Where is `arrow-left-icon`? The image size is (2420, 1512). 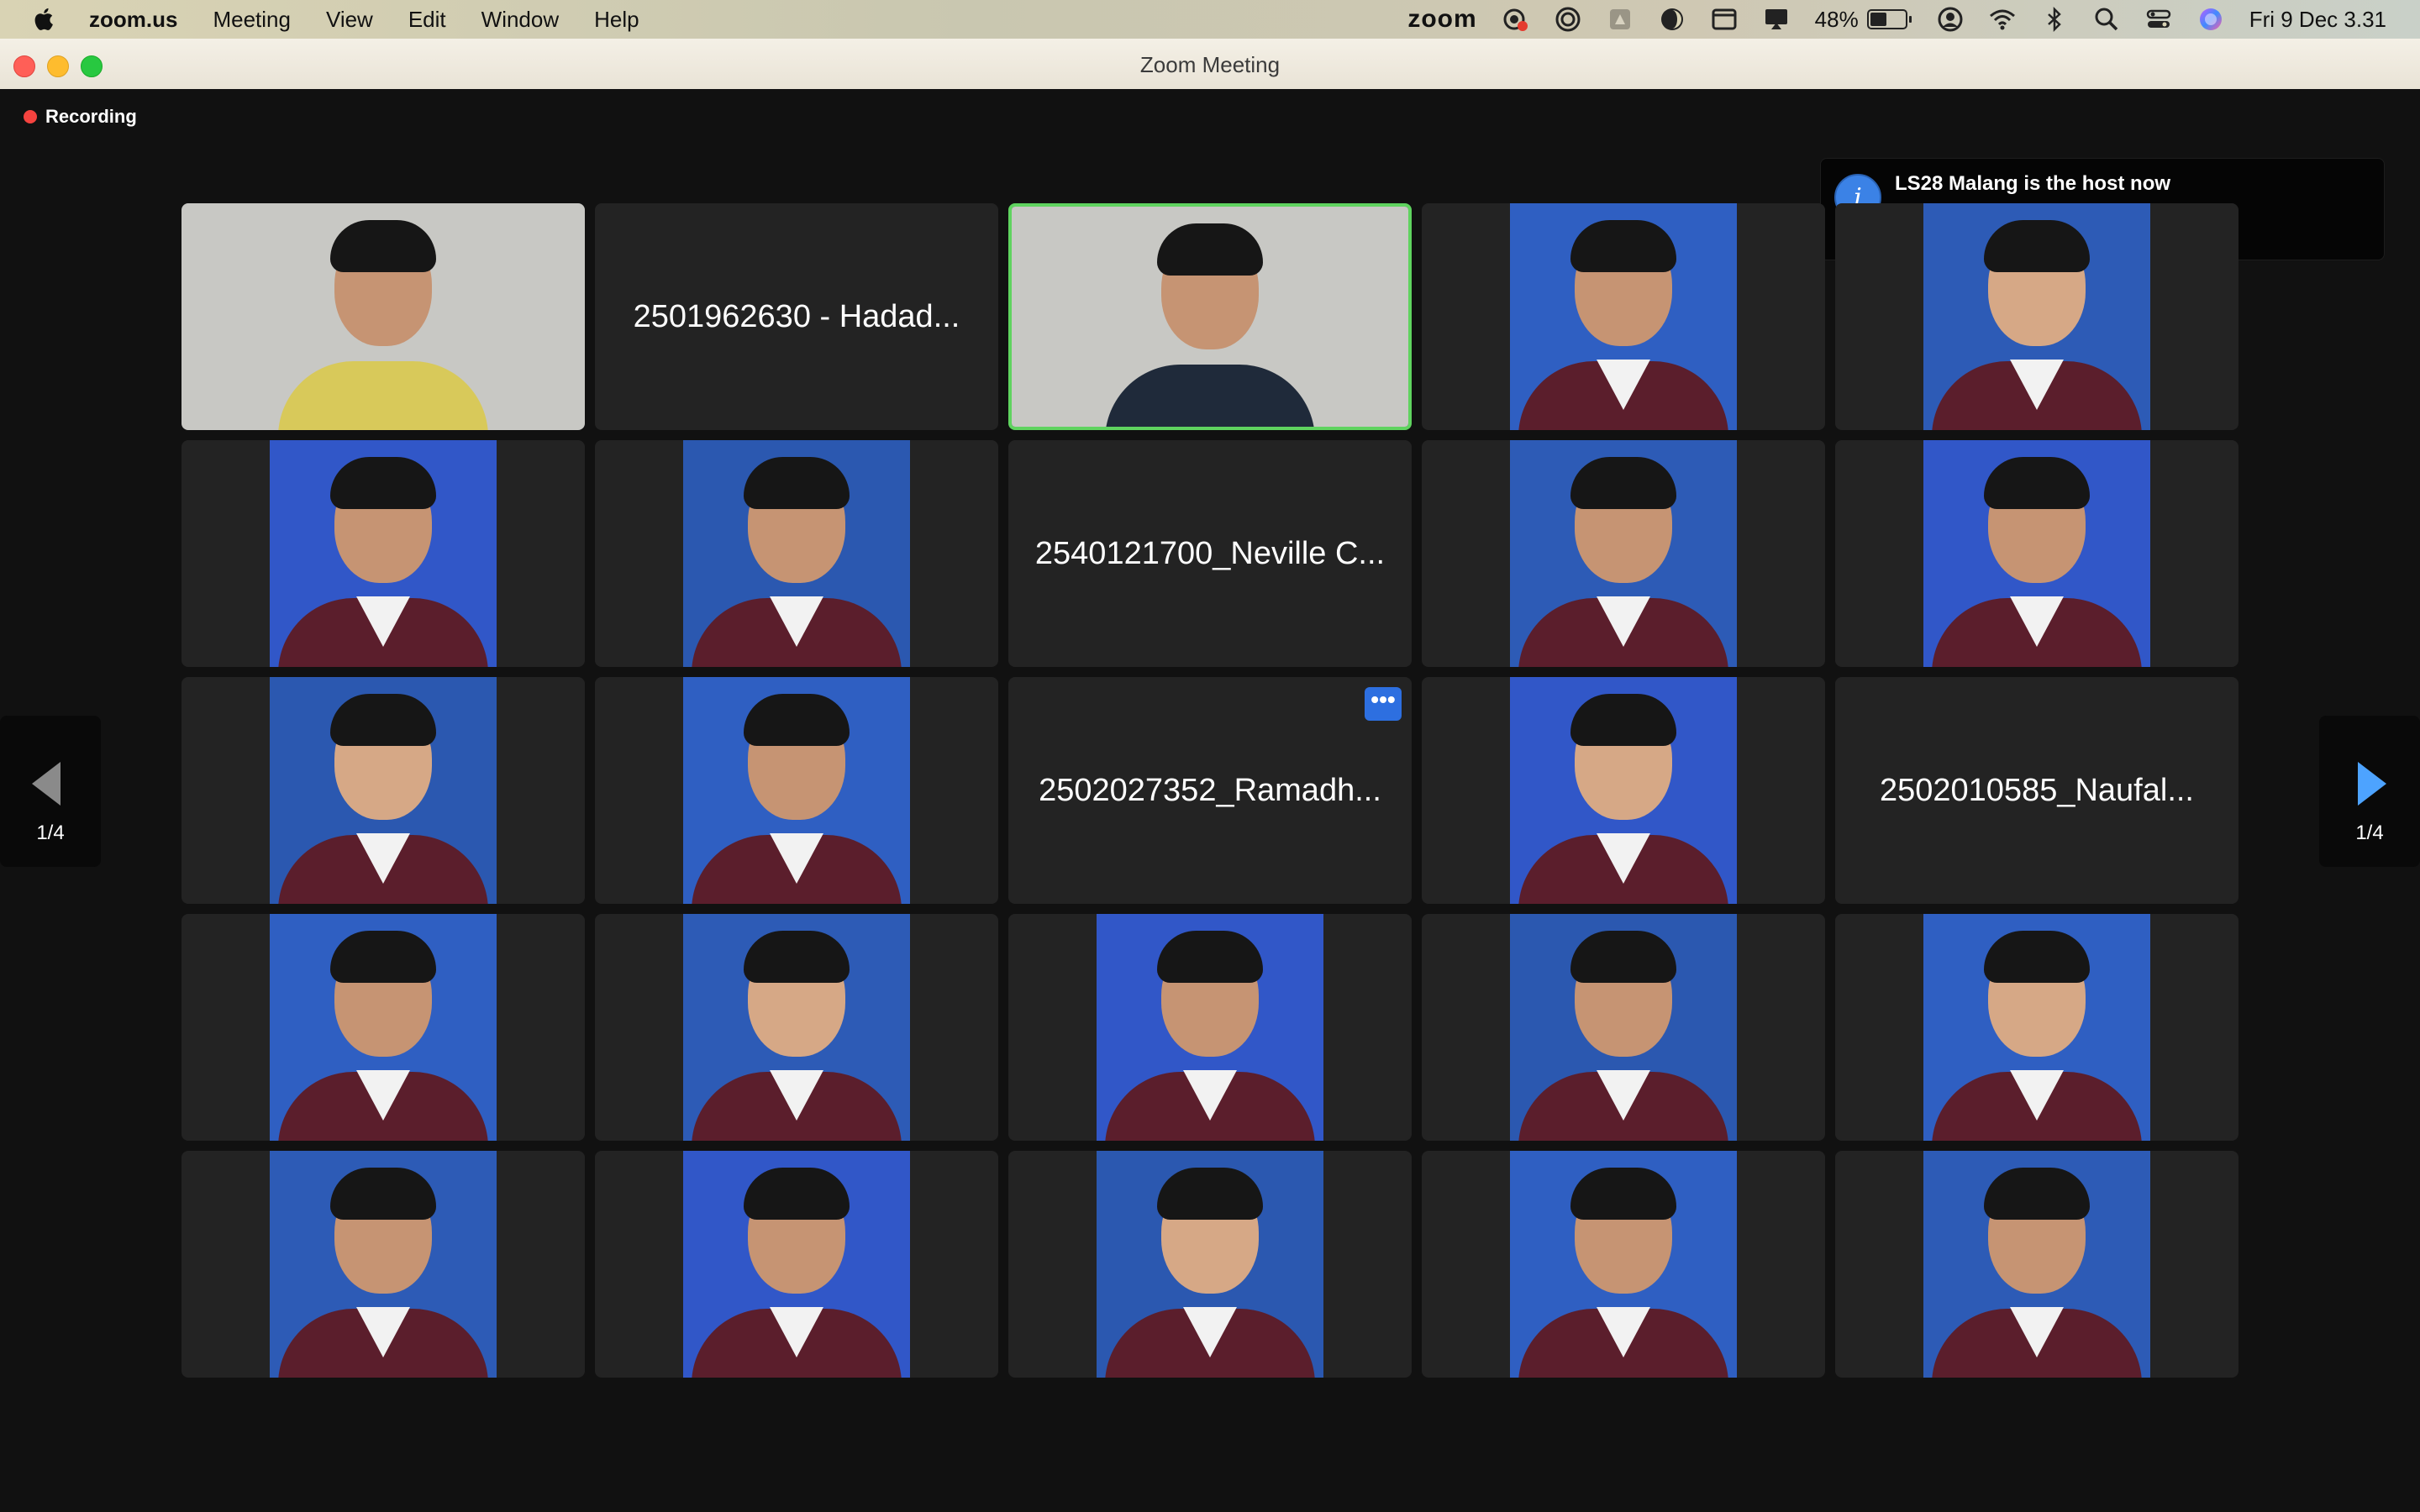
arrow-left-icon is located at coordinates (46, 784).